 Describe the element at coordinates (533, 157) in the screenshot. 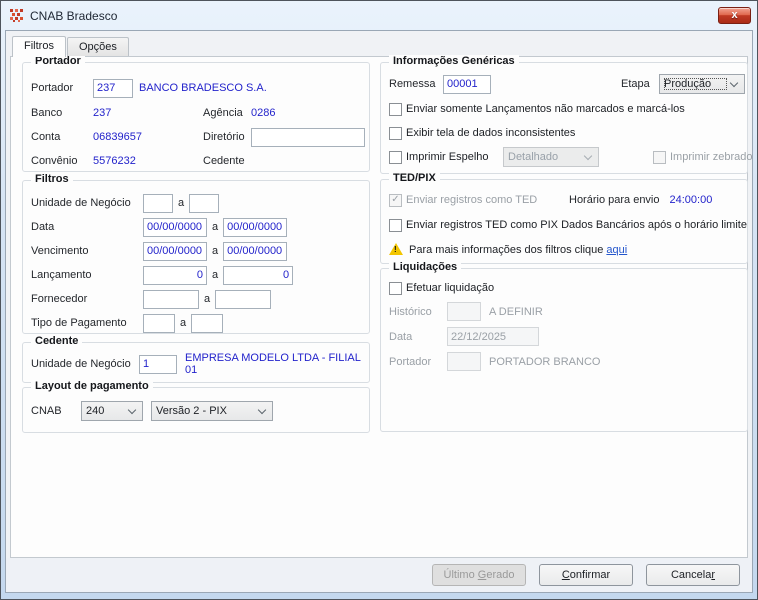

I see `espelho-modo-value: Detalhado` at that location.